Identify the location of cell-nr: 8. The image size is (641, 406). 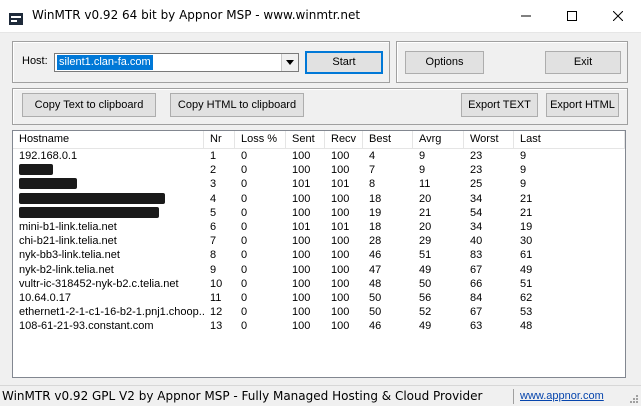
(213, 255).